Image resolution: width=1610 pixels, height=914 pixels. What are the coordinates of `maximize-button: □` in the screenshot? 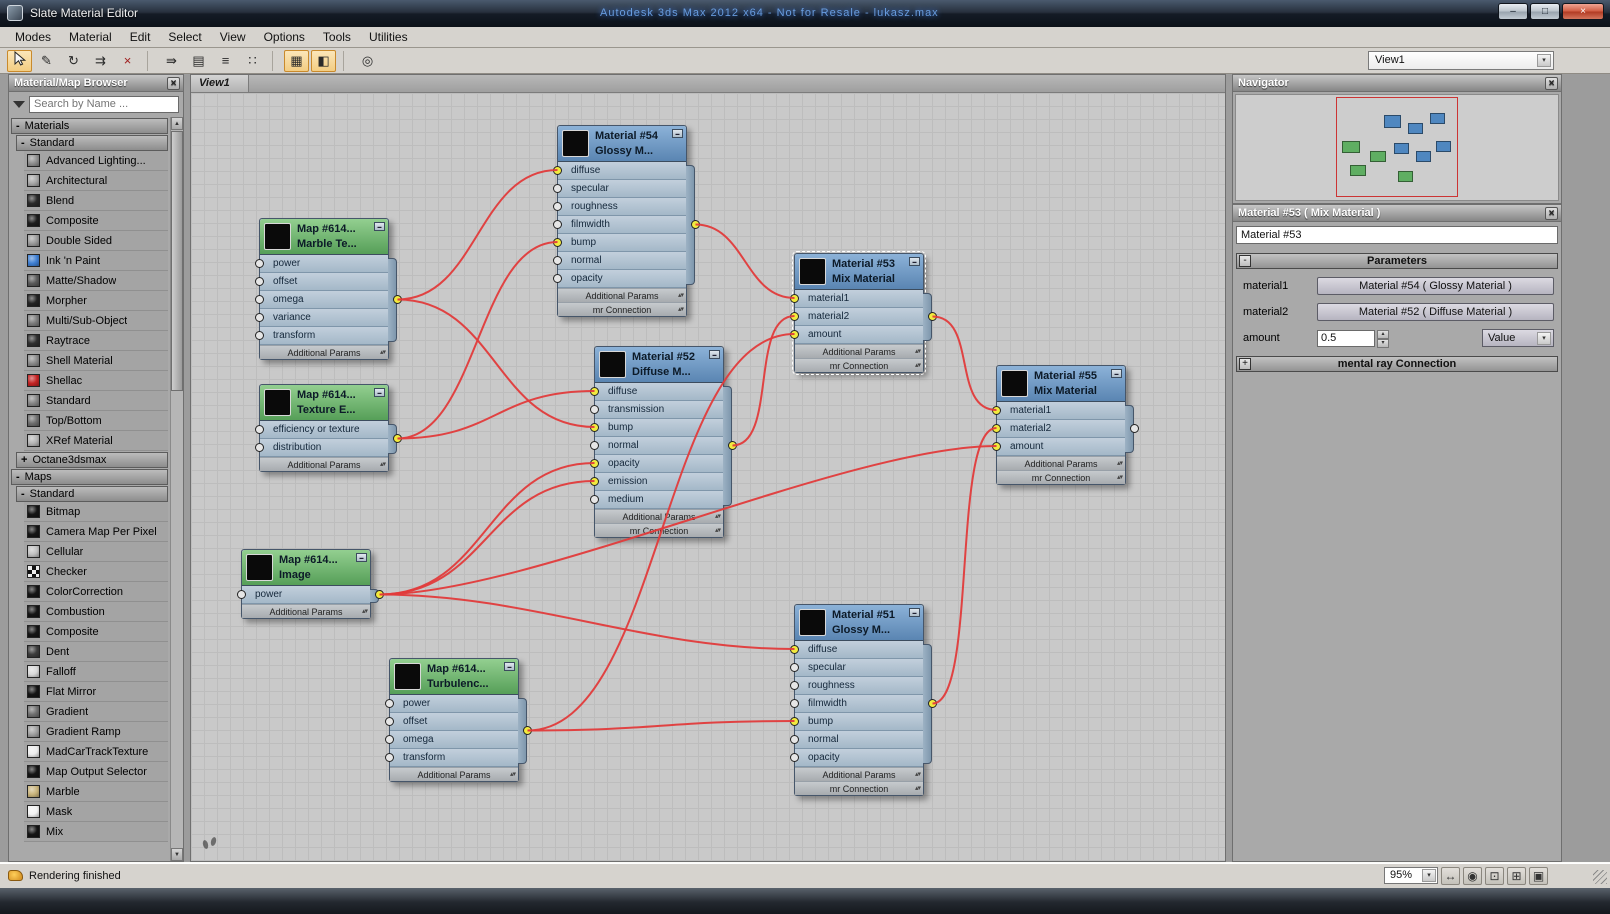 It's located at (1545, 11).